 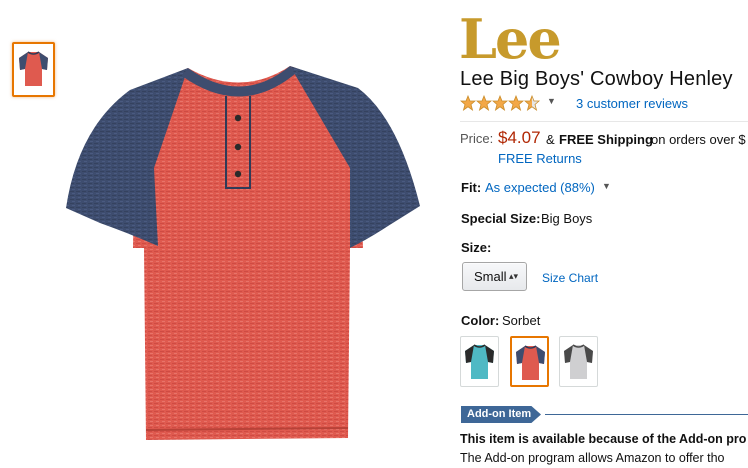 I want to click on divider, so click(x=604, y=121).